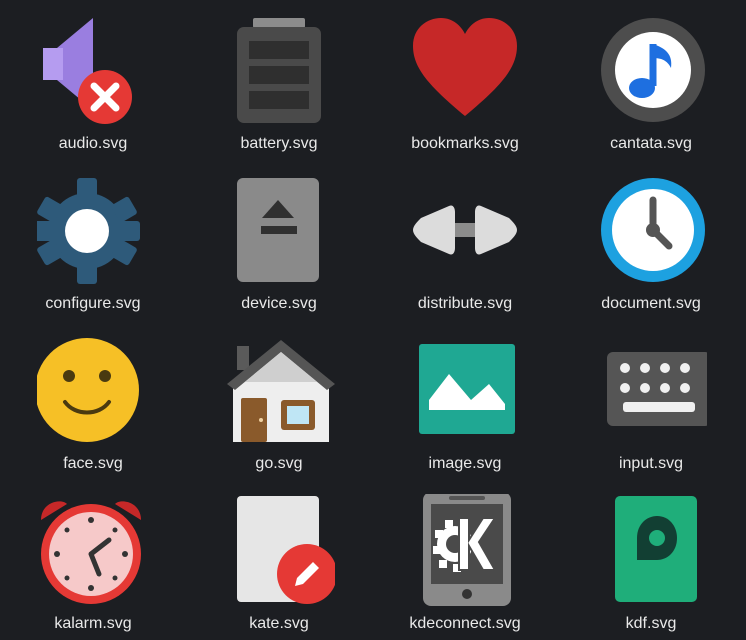  I want to click on icon-label: kdf.svg, so click(651, 623).